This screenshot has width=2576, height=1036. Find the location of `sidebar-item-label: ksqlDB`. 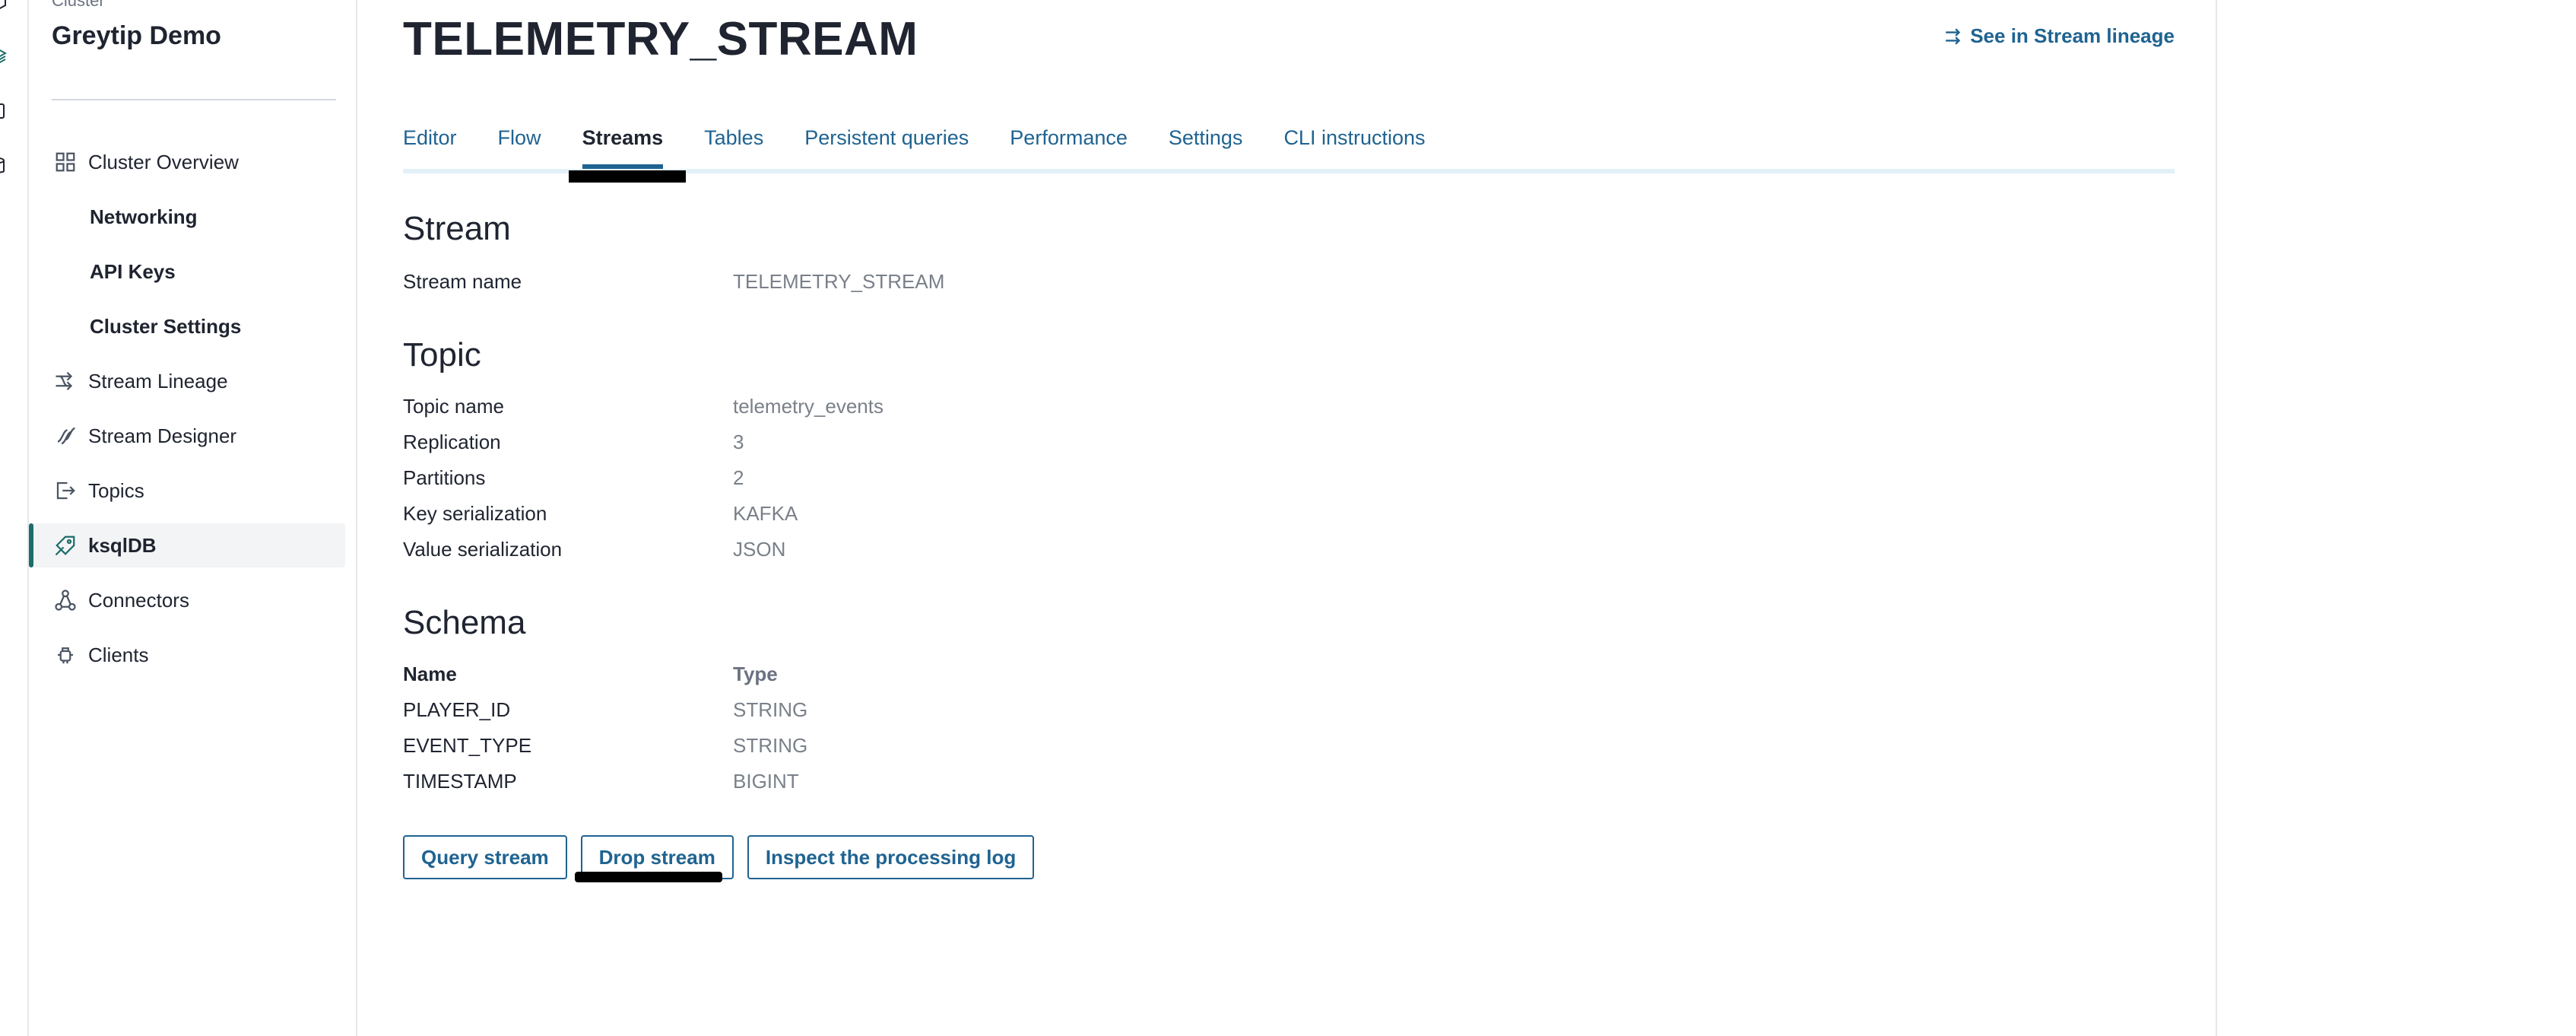

sidebar-item-label: ksqlDB is located at coordinates (123, 545).